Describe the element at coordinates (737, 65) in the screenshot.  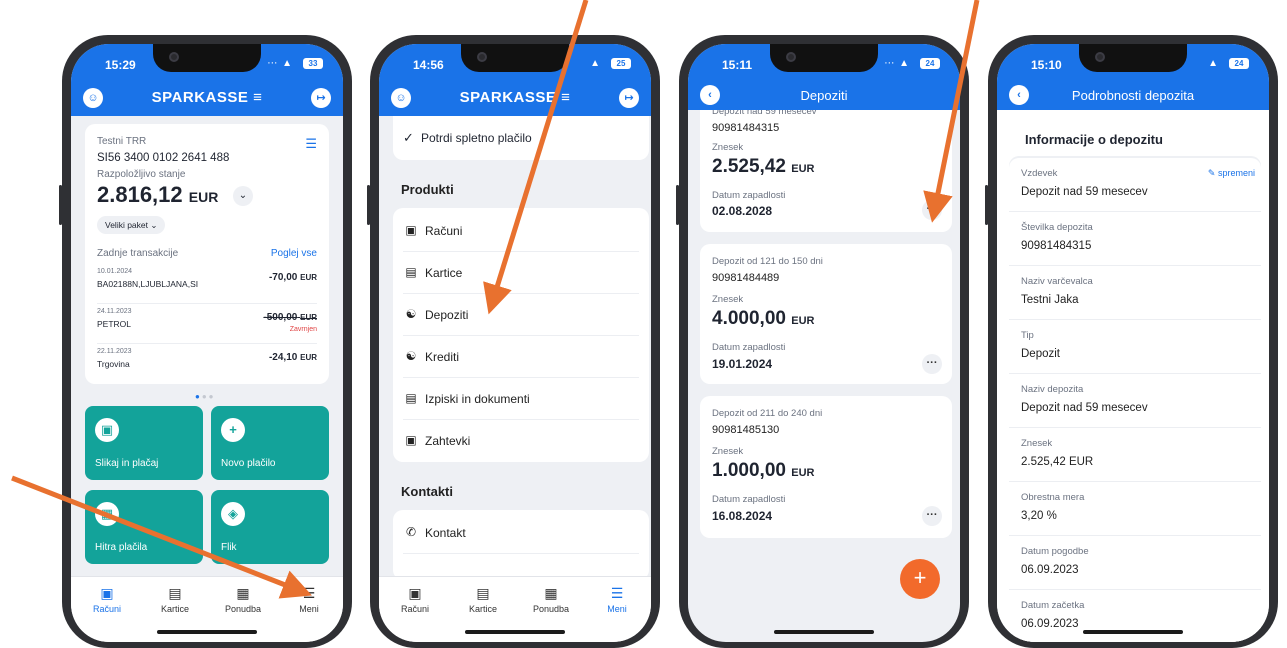
I see `status-time: 15:11` at that location.